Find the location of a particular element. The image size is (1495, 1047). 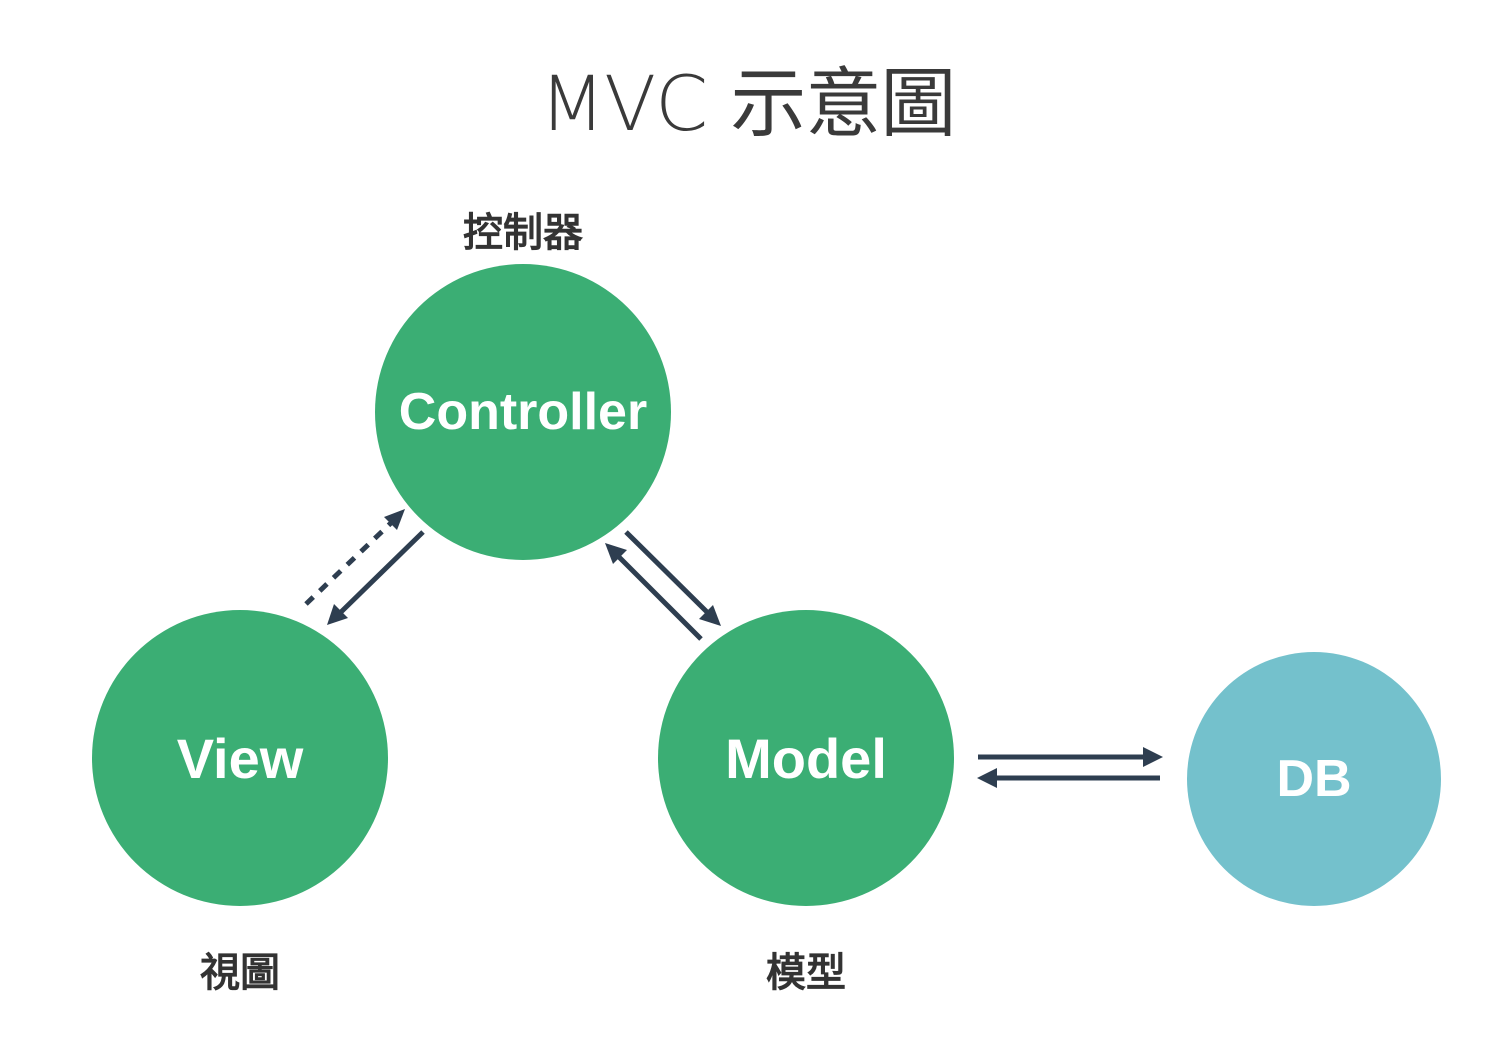

edge-controller-to-view is located at coordinates (376, 577).